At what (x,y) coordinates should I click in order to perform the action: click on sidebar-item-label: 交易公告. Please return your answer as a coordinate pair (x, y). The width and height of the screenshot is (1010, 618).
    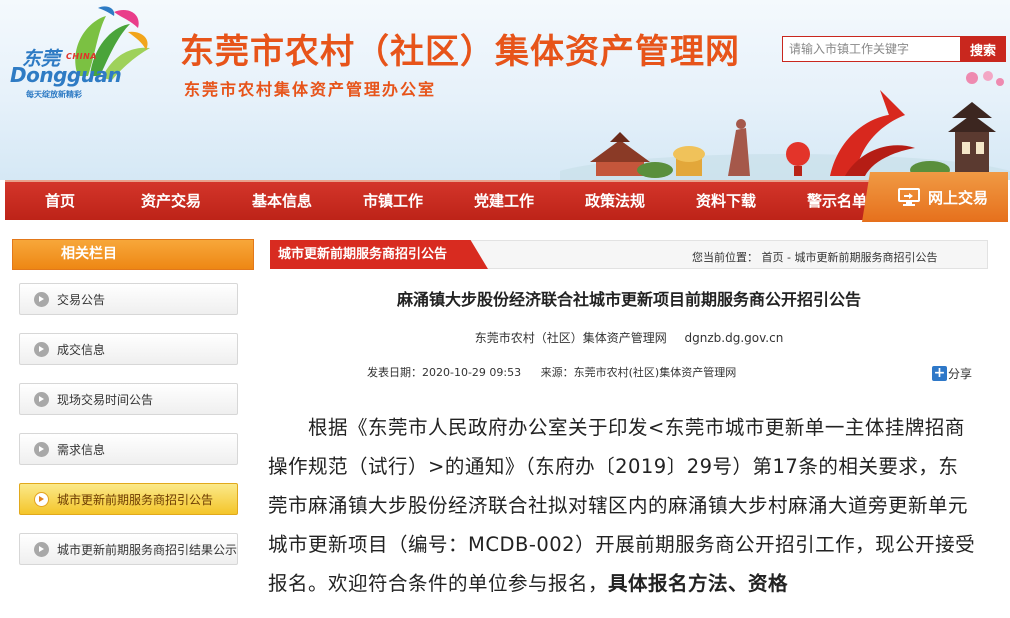
    Looking at the image, I should click on (81, 299).